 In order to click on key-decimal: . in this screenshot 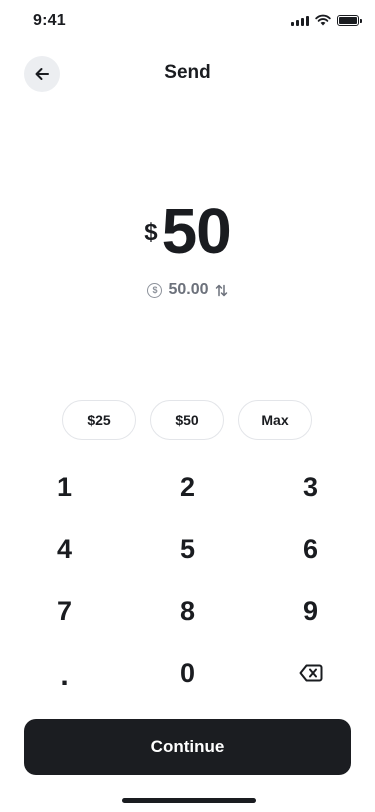, I will do `click(64, 673)`.